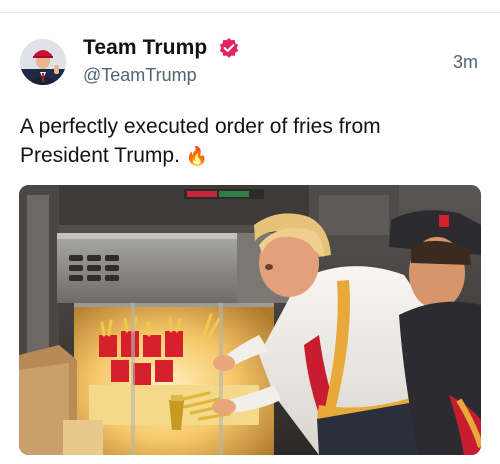  What do you see at coordinates (229, 48) in the screenshot?
I see `verified-badge-icon` at bounding box center [229, 48].